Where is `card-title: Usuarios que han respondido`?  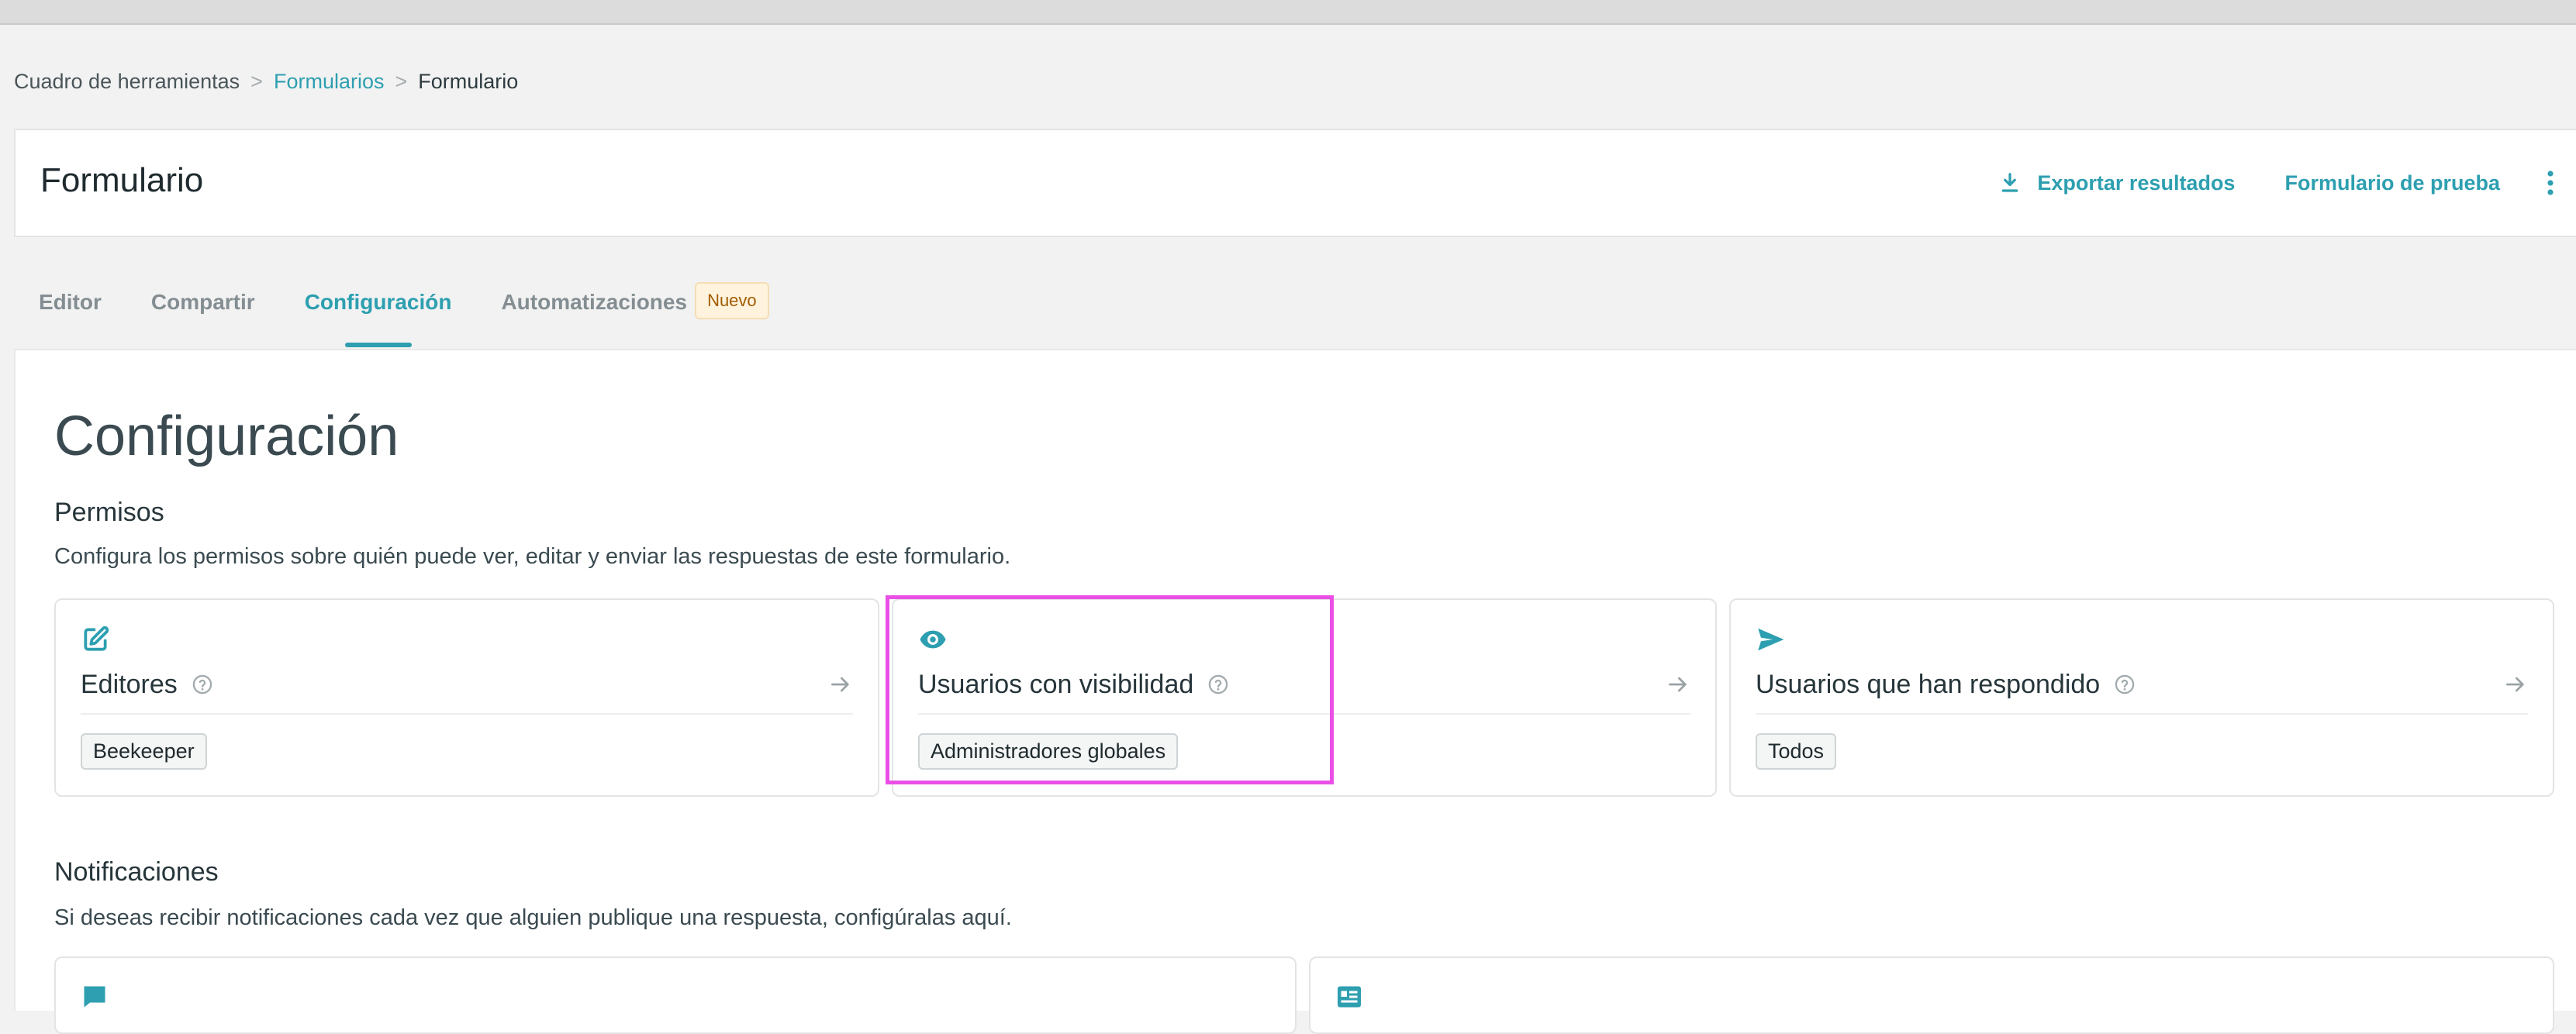 card-title: Usuarios que han respondido is located at coordinates (1929, 684).